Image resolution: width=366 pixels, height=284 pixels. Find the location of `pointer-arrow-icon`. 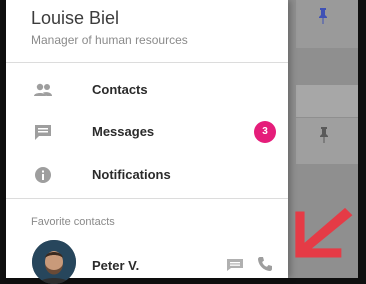

pointer-arrow-icon is located at coordinates (324, 232).